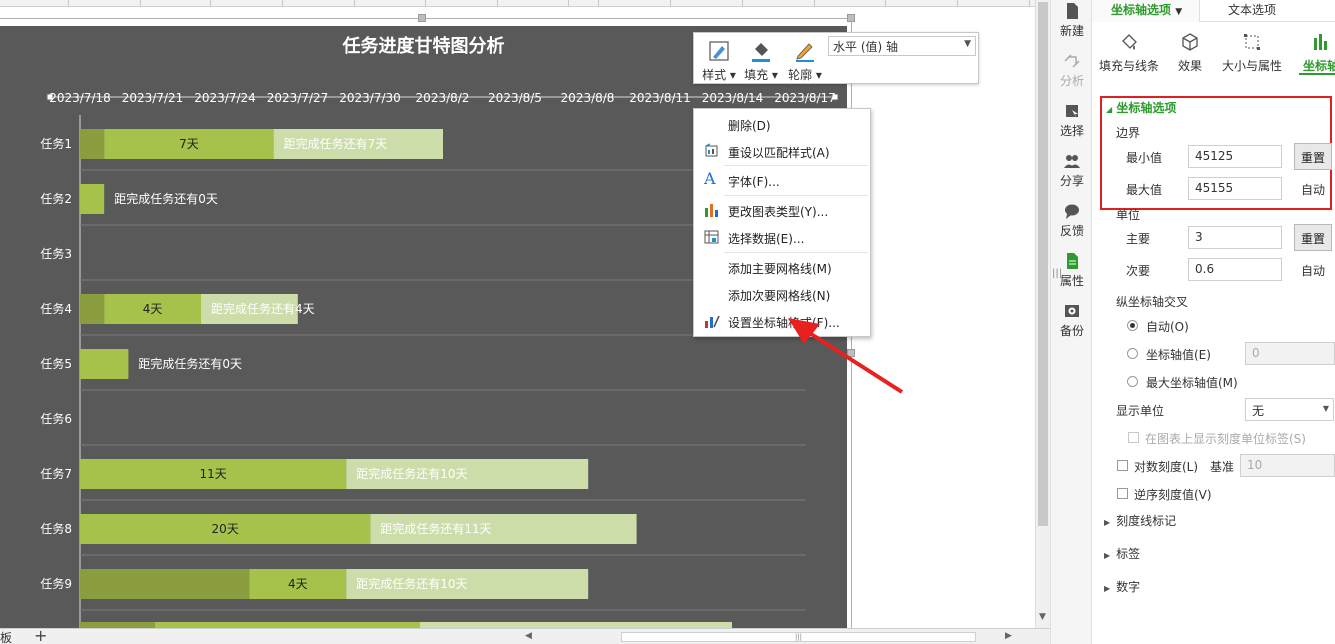 The width and height of the screenshot is (1335, 644). What do you see at coordinates (1252, 9) in the screenshot?
I see `tab-text-options: 文本选项` at bounding box center [1252, 9].